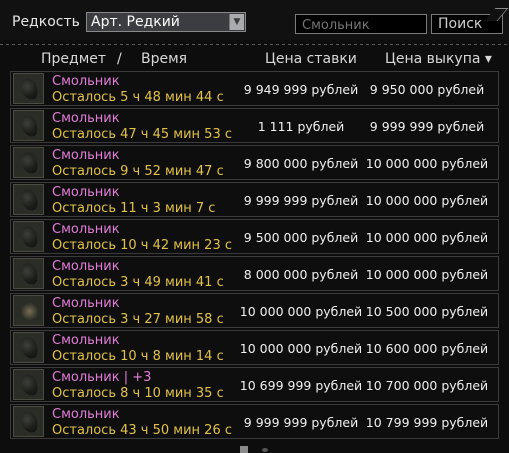 The height and width of the screenshot is (453, 509). What do you see at coordinates (138, 356) in the screenshot?
I see `time-left: Осталось 10 ч 8 мин 14 с` at bounding box center [138, 356].